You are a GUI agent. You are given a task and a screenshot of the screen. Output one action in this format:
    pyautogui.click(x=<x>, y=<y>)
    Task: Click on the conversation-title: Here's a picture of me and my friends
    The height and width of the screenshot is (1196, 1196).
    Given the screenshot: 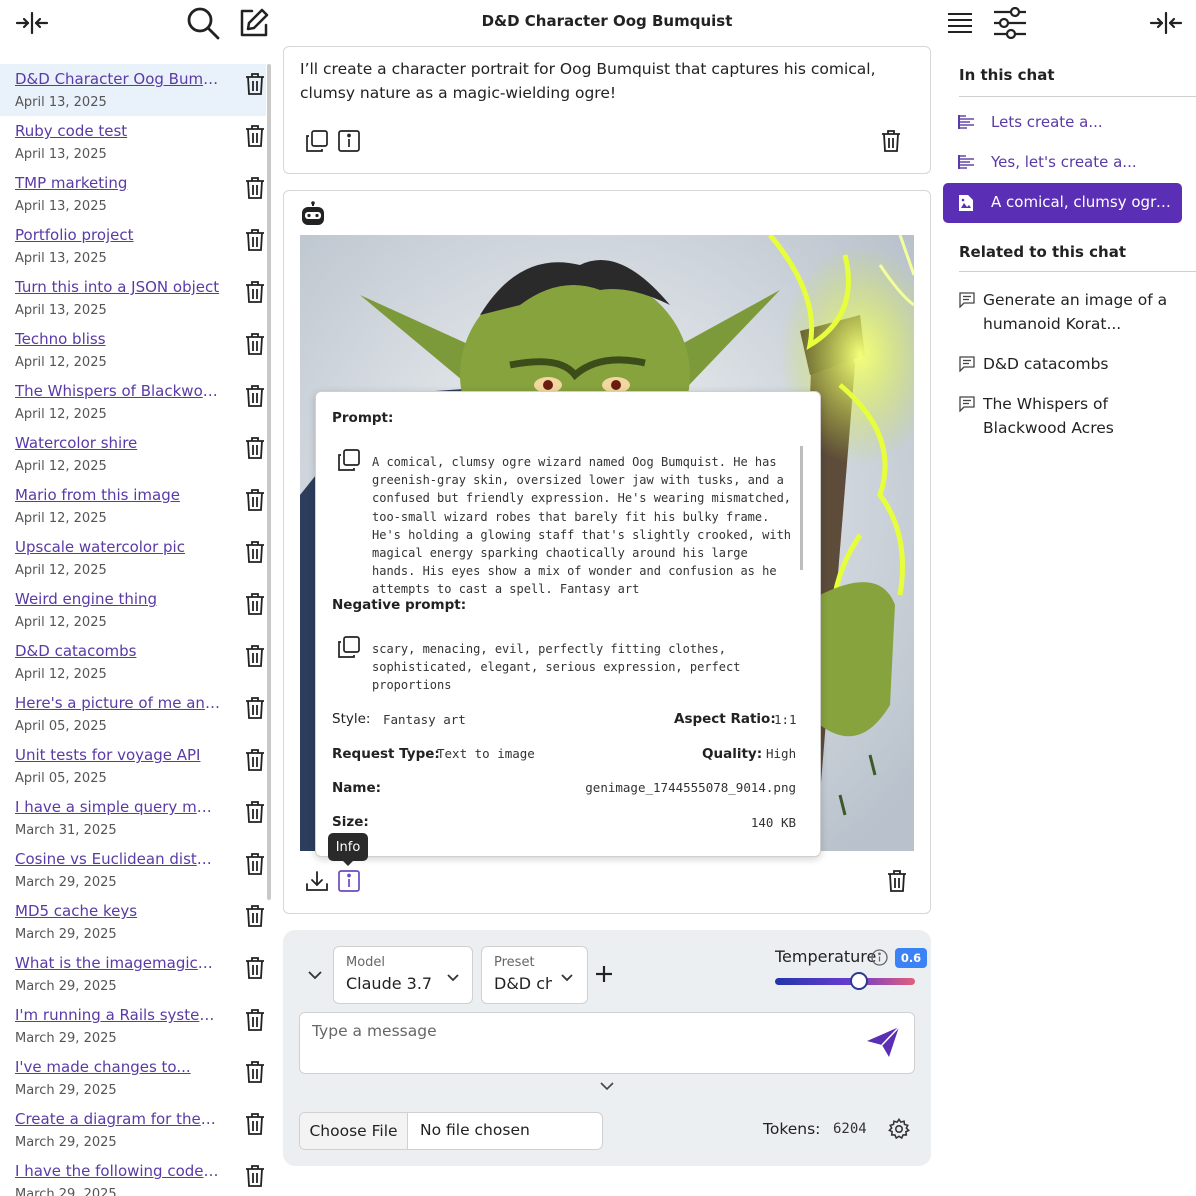 What is the action you would take?
    pyautogui.click(x=117, y=703)
    